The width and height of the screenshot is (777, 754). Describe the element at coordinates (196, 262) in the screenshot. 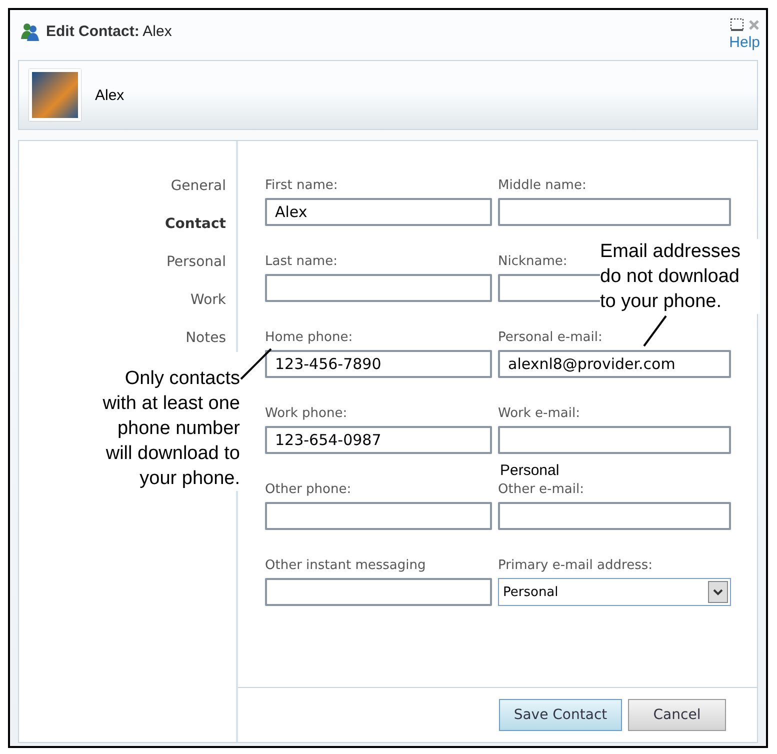

I see `sidebar-item: Personal` at that location.